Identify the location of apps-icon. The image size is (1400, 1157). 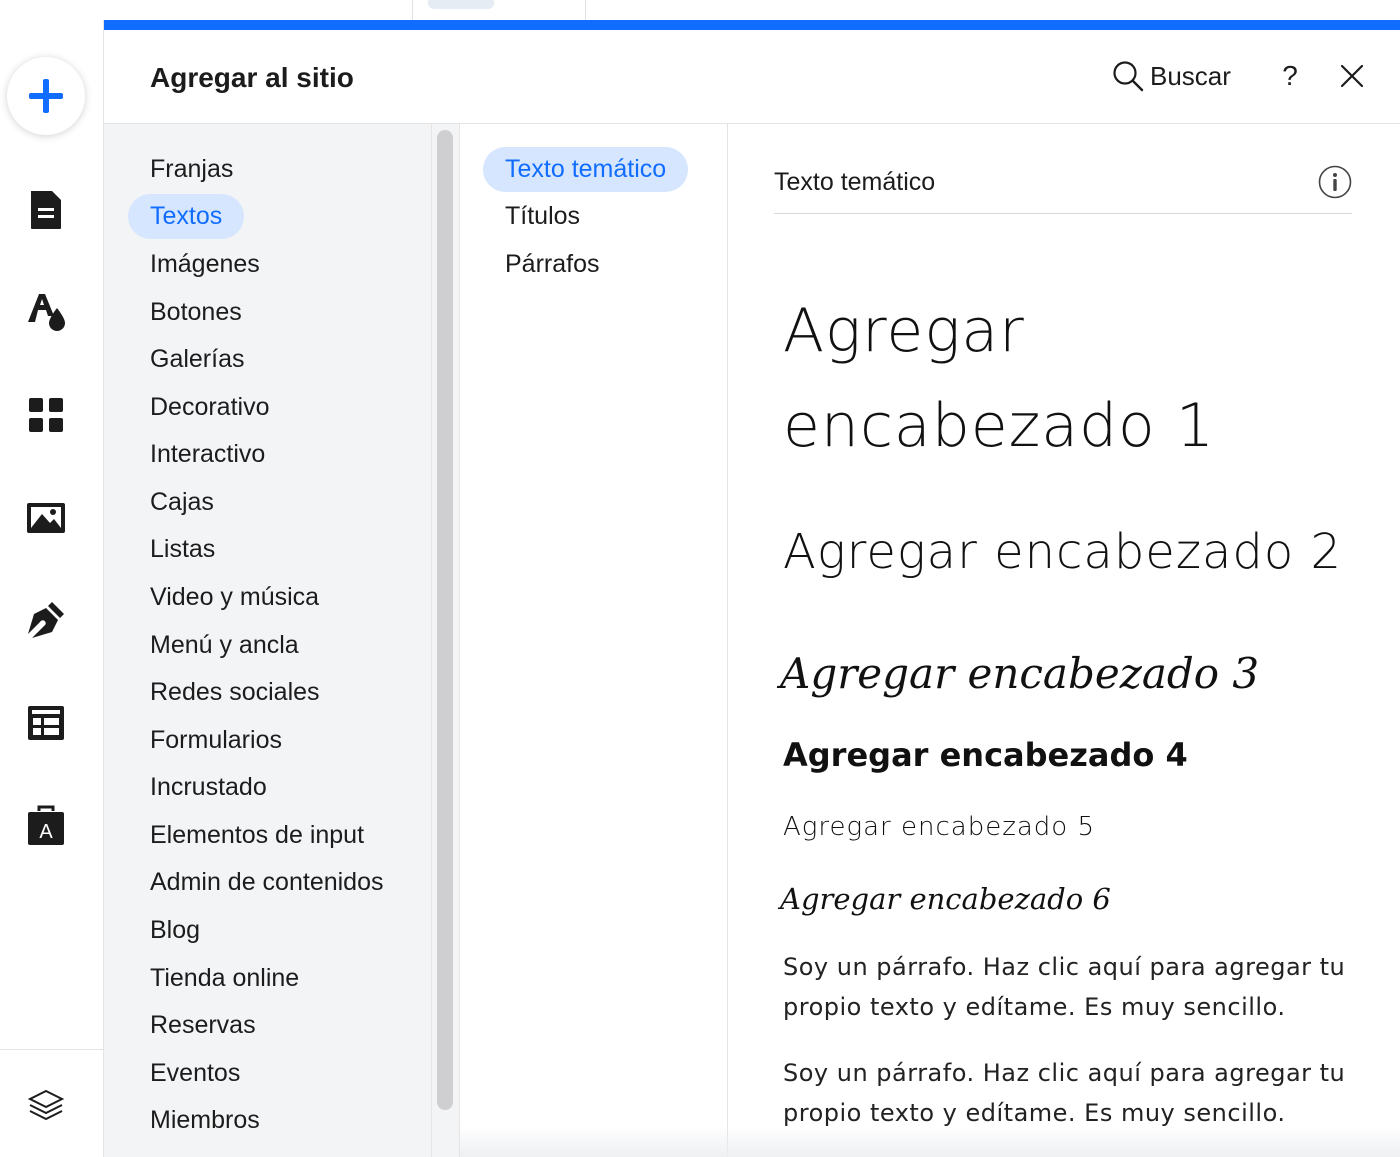
(46, 415).